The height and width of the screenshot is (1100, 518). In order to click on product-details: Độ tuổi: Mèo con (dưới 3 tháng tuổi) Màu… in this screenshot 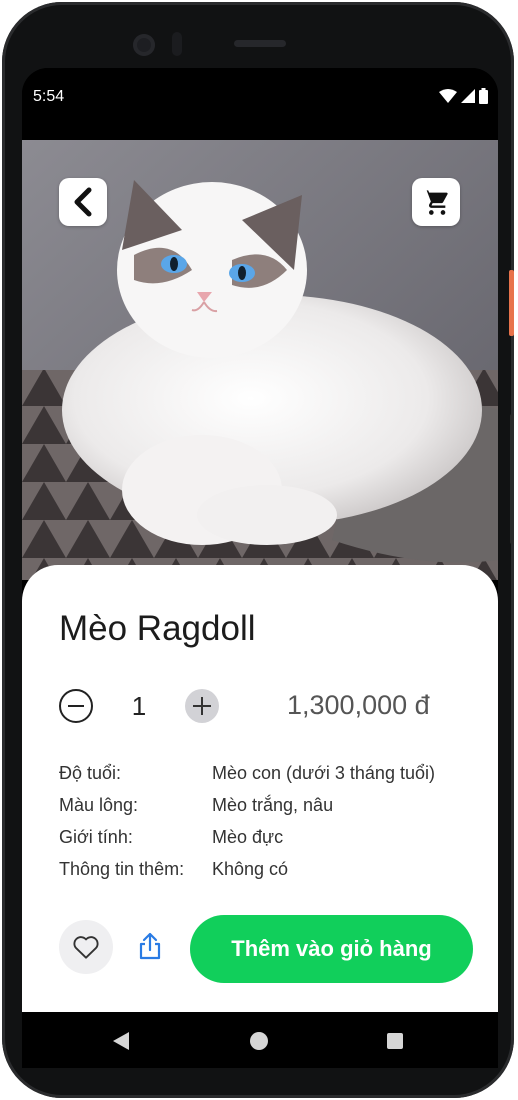, I will do `click(269, 821)`.